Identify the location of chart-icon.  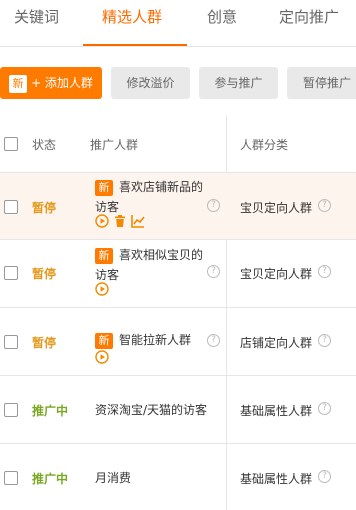
(138, 221).